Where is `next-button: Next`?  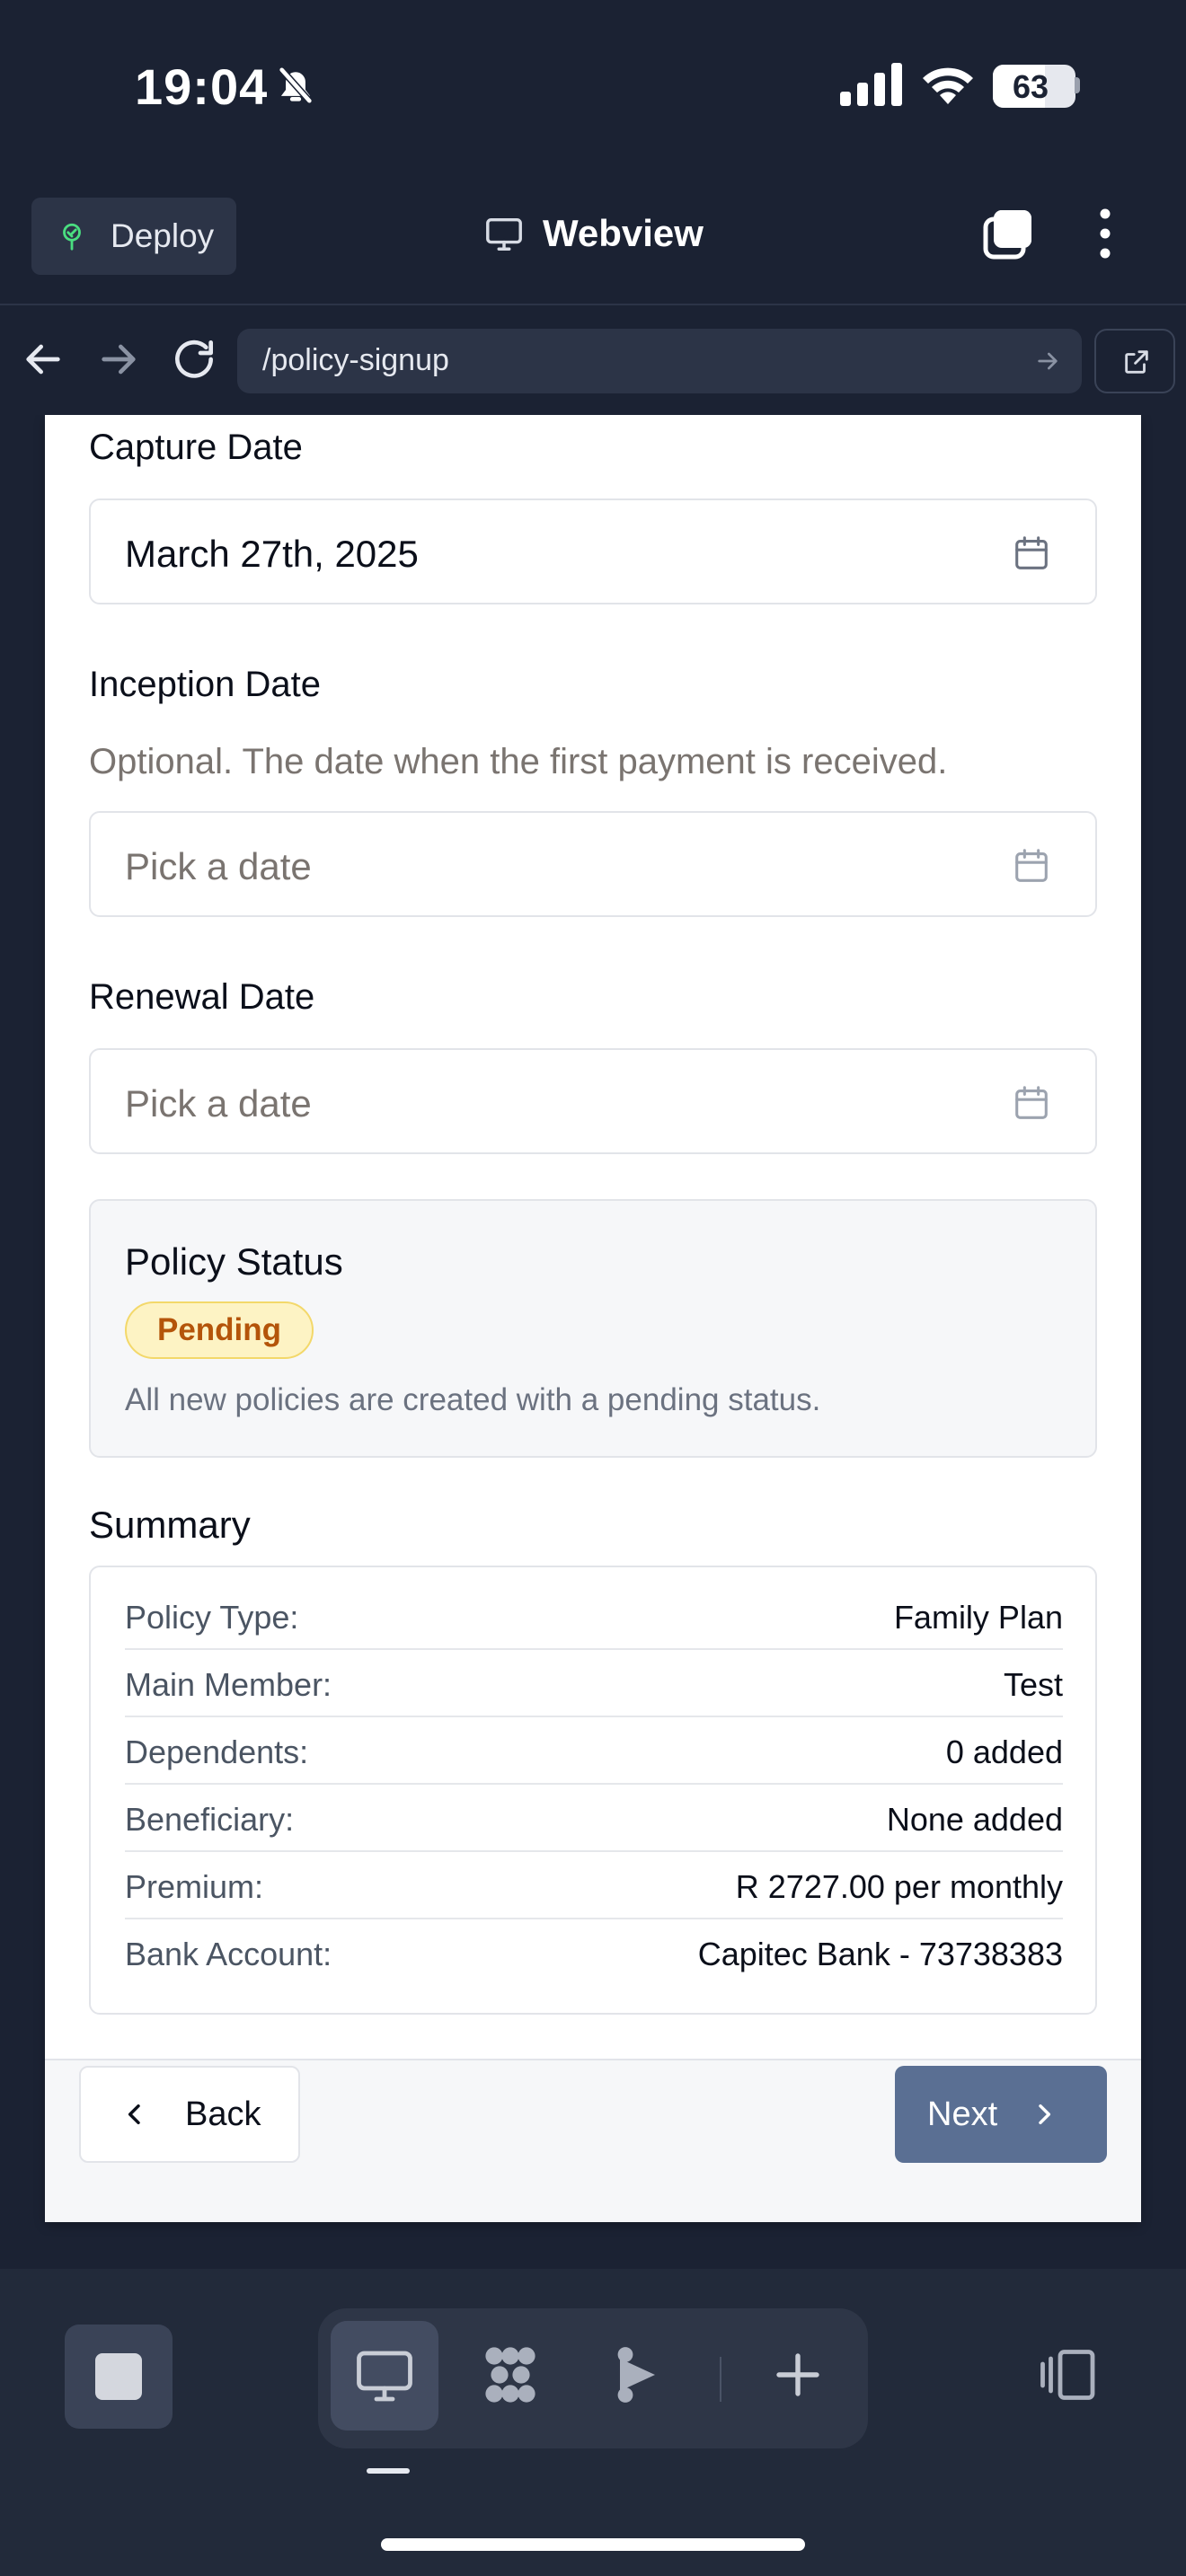
next-button: Next is located at coordinates (1001, 2114).